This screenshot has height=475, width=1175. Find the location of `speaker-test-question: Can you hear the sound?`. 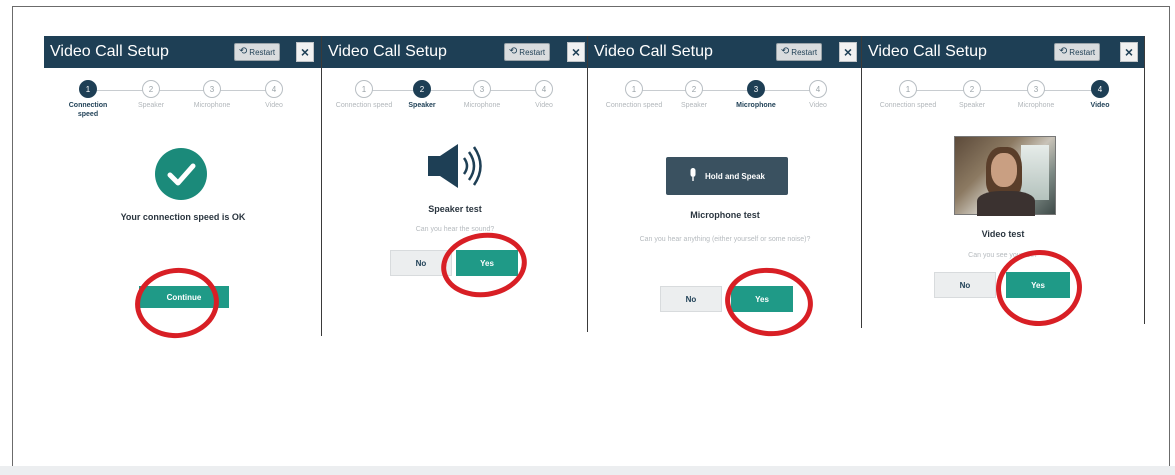

speaker-test-question: Can you hear the sound? is located at coordinates (455, 229).